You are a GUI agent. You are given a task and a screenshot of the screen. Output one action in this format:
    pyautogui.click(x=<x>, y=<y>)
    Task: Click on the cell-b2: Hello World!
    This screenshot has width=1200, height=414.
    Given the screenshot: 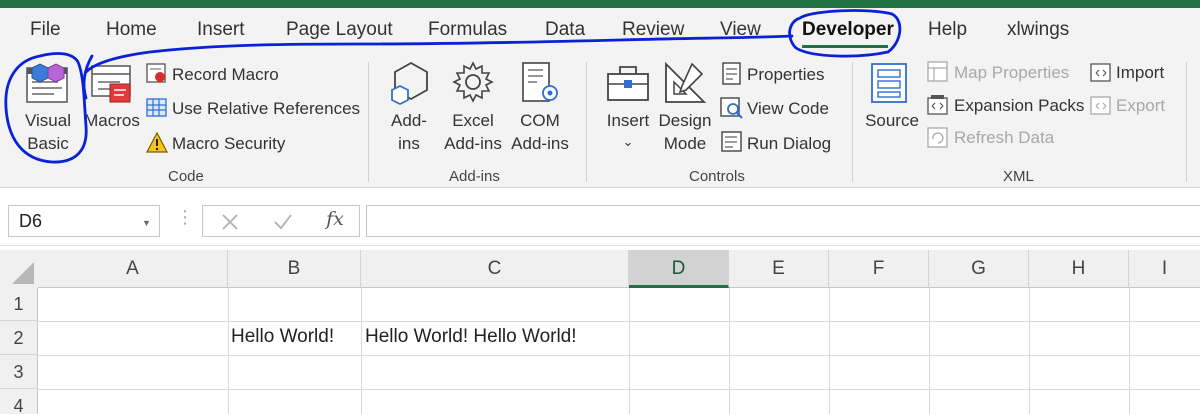 What is the action you would take?
    pyautogui.click(x=282, y=337)
    